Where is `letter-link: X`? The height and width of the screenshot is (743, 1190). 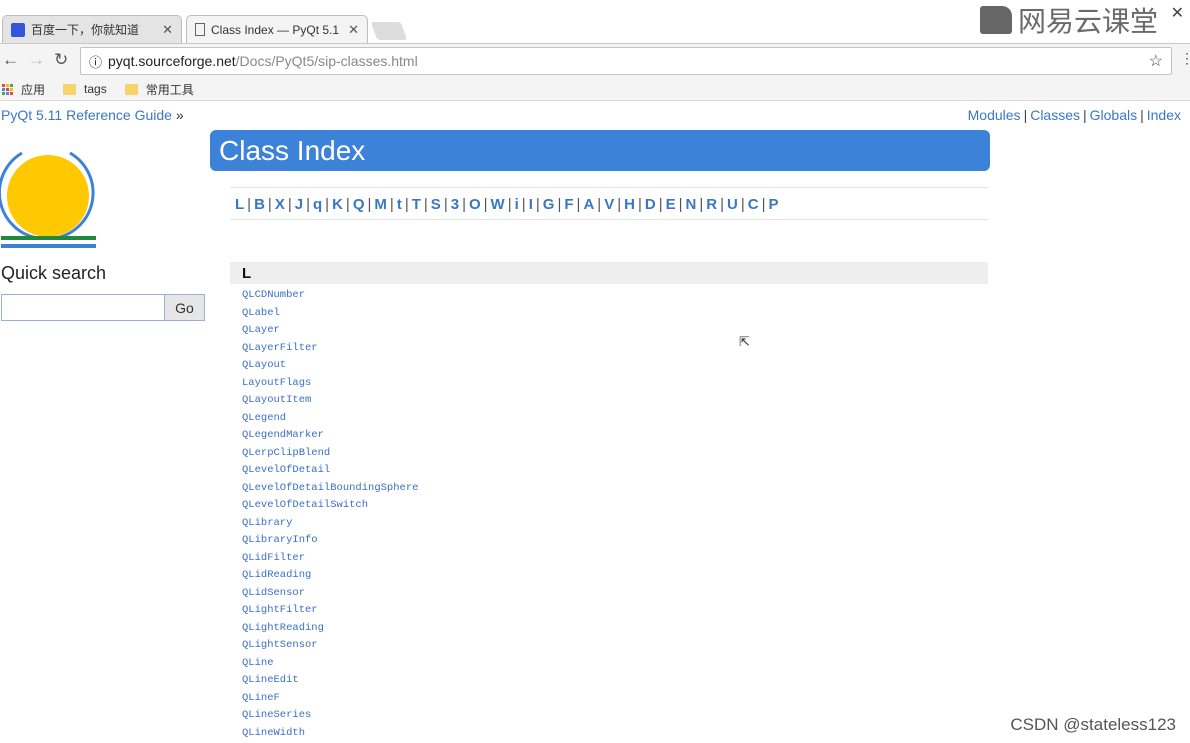
letter-link: X is located at coordinates (280, 204).